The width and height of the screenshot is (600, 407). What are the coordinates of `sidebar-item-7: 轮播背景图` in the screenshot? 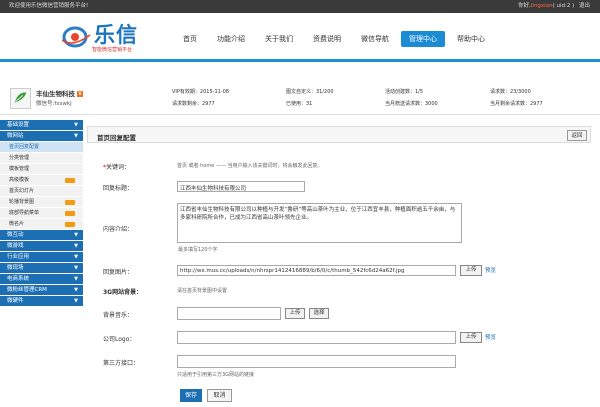 It's located at (41, 202).